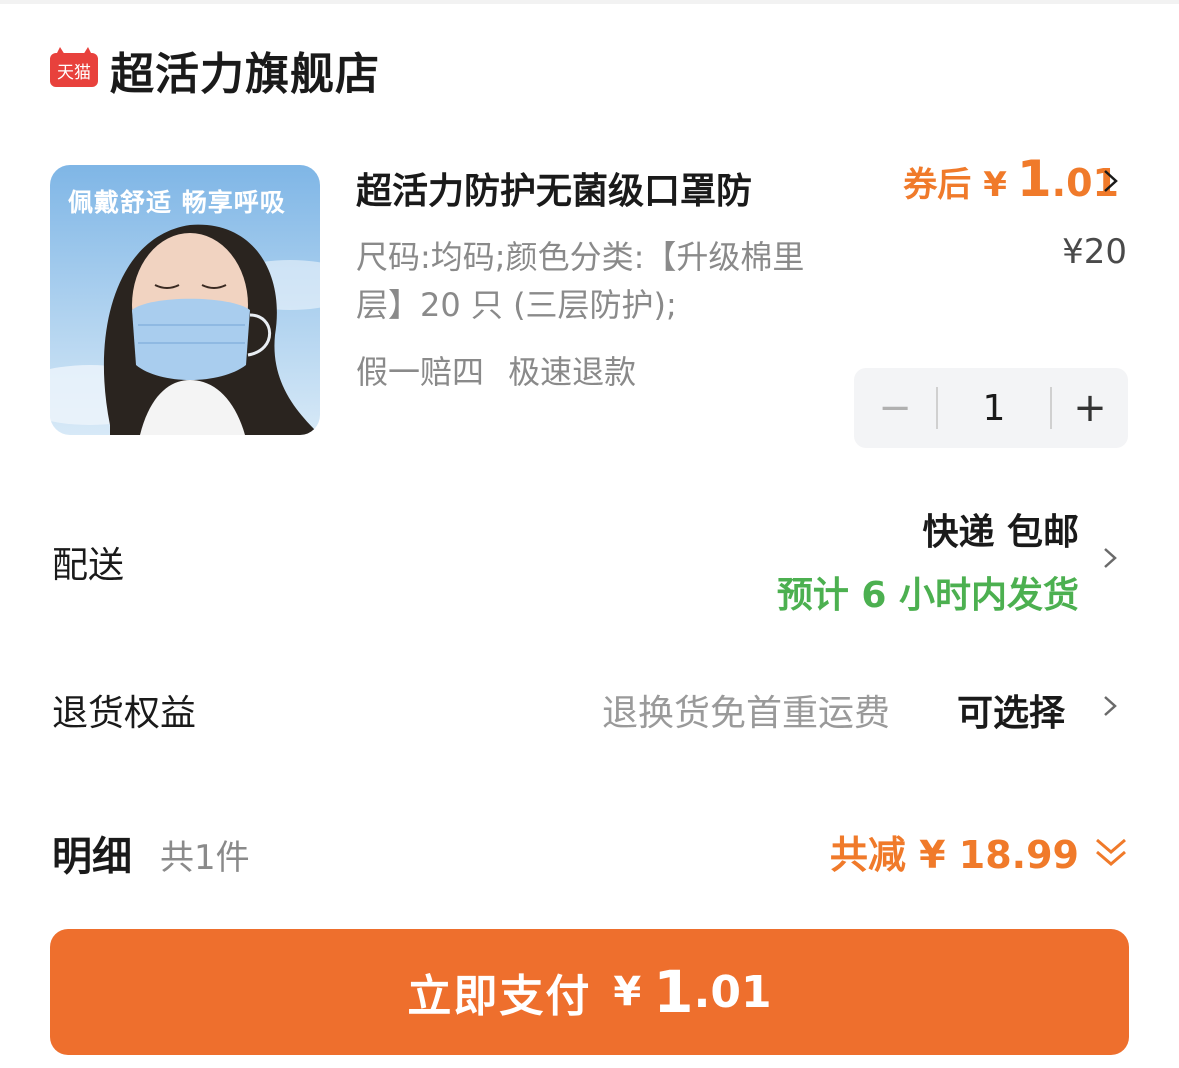 This screenshot has height=1068, width=1179. I want to click on plus-icon: +, so click(1090, 408).